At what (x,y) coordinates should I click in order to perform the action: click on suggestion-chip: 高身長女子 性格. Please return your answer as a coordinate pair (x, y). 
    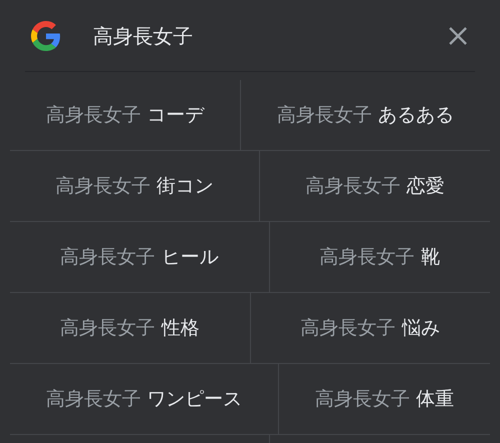
    Looking at the image, I should click on (130, 328).